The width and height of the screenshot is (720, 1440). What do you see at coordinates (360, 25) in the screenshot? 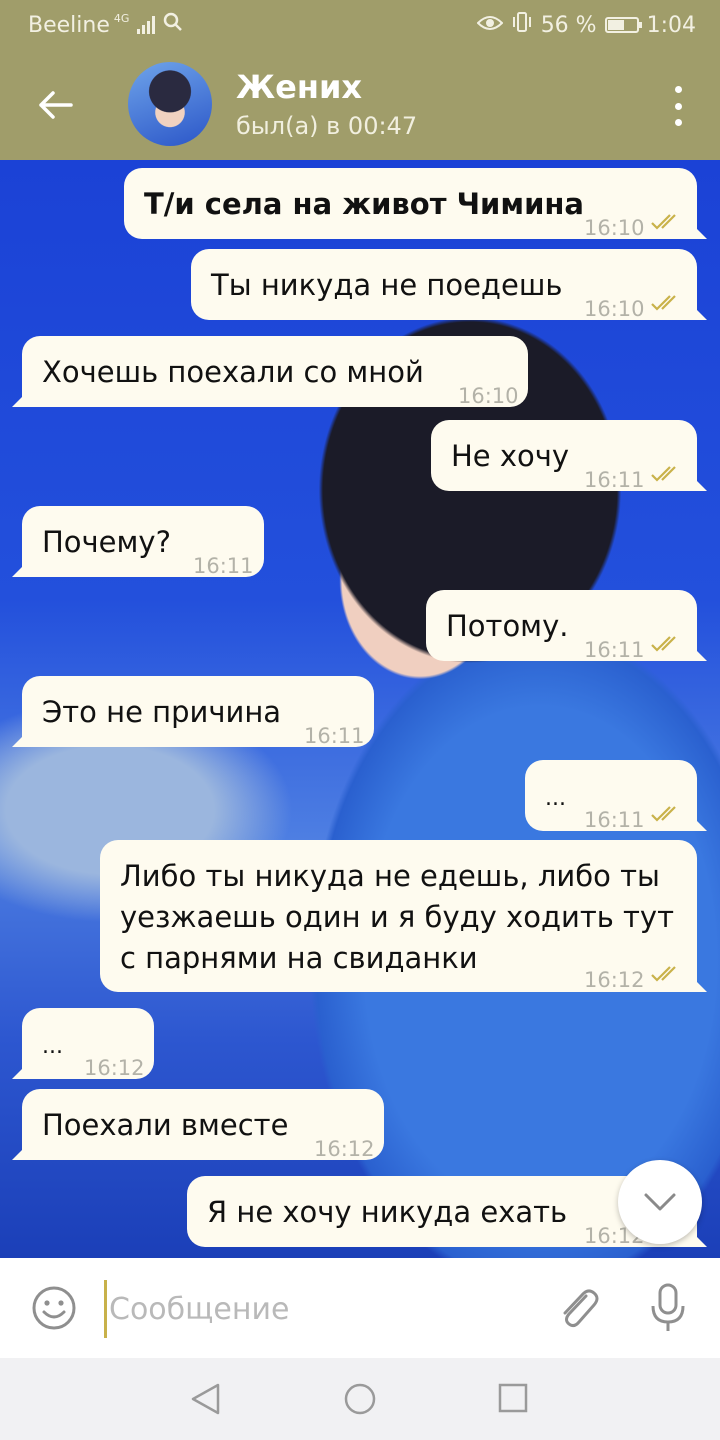
I see `status-bar: Beeline 4G 56 % 1:04` at bounding box center [360, 25].